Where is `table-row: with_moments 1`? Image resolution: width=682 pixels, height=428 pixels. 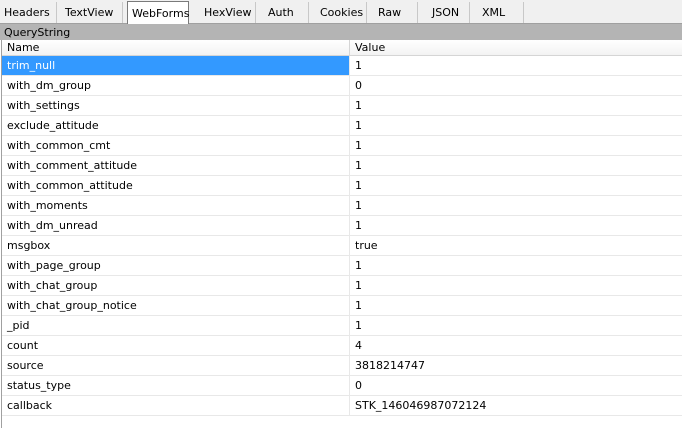 table-row: with_moments 1 is located at coordinates (342, 206).